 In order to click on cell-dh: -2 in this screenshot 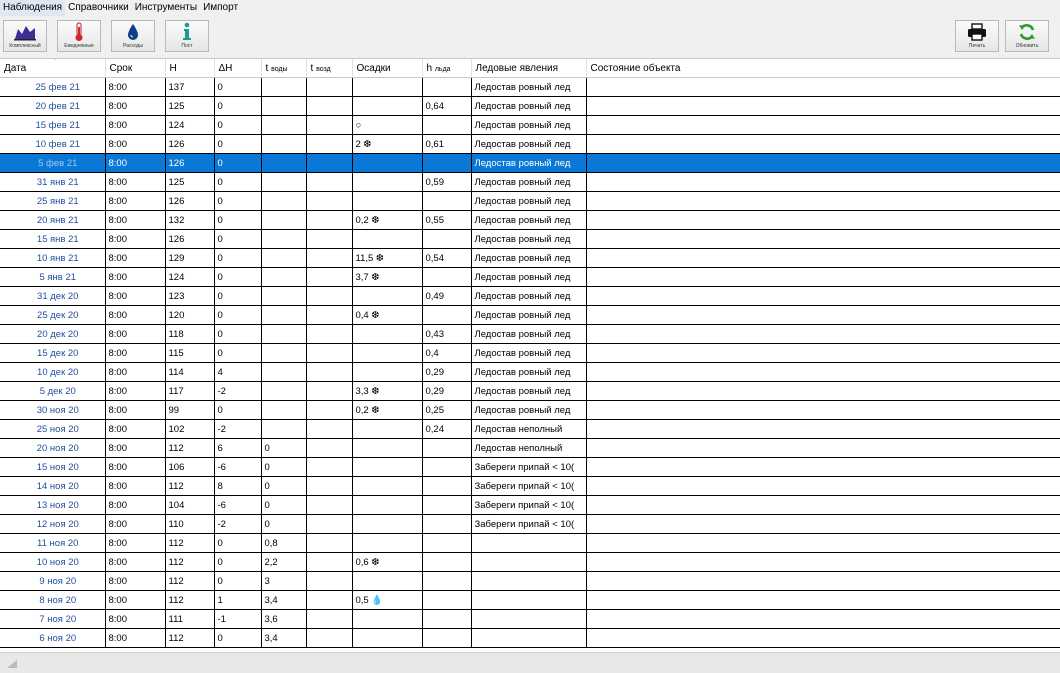, I will do `click(238, 391)`.